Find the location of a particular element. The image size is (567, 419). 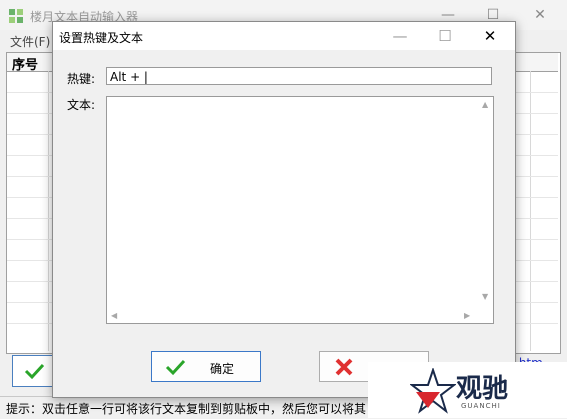

ok-button: 确定 is located at coordinates (206, 366).